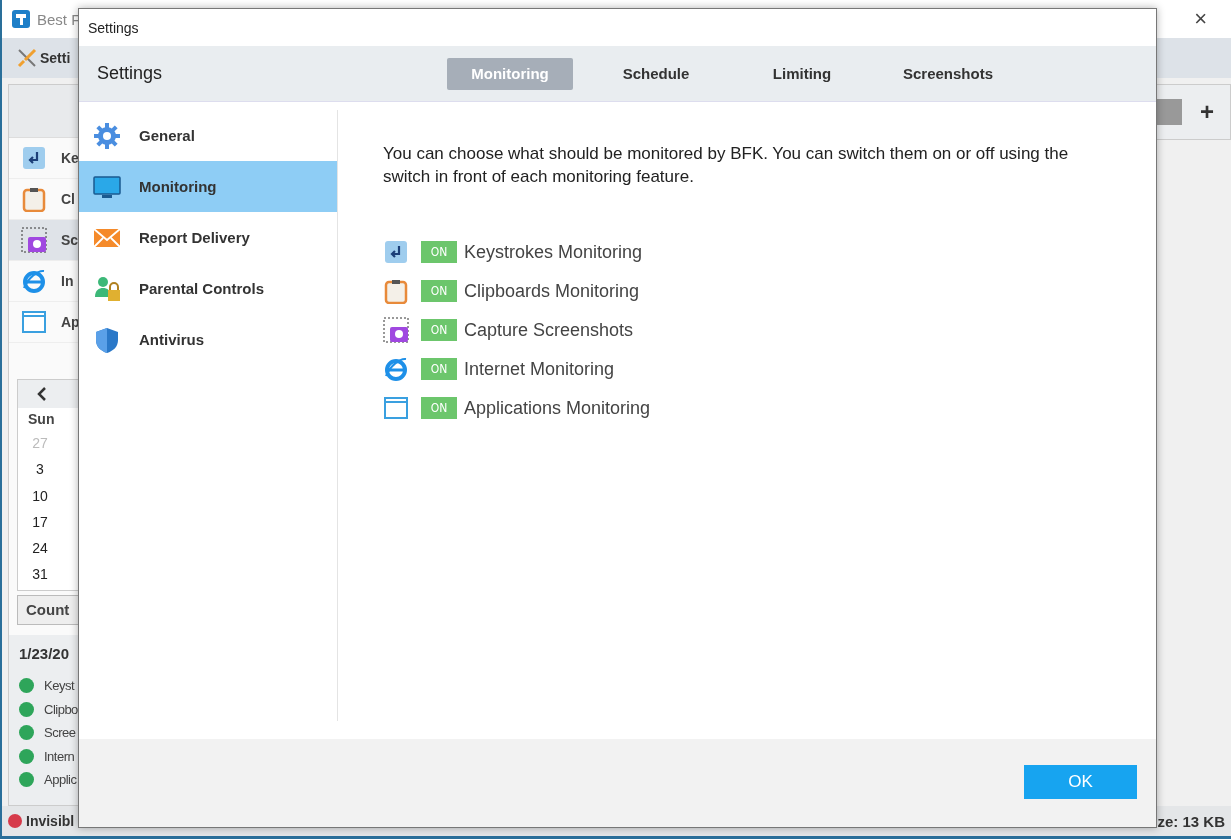 The width and height of the screenshot is (1231, 839). Describe the element at coordinates (40, 548) in the screenshot. I see `calendar-day: 24` at that location.